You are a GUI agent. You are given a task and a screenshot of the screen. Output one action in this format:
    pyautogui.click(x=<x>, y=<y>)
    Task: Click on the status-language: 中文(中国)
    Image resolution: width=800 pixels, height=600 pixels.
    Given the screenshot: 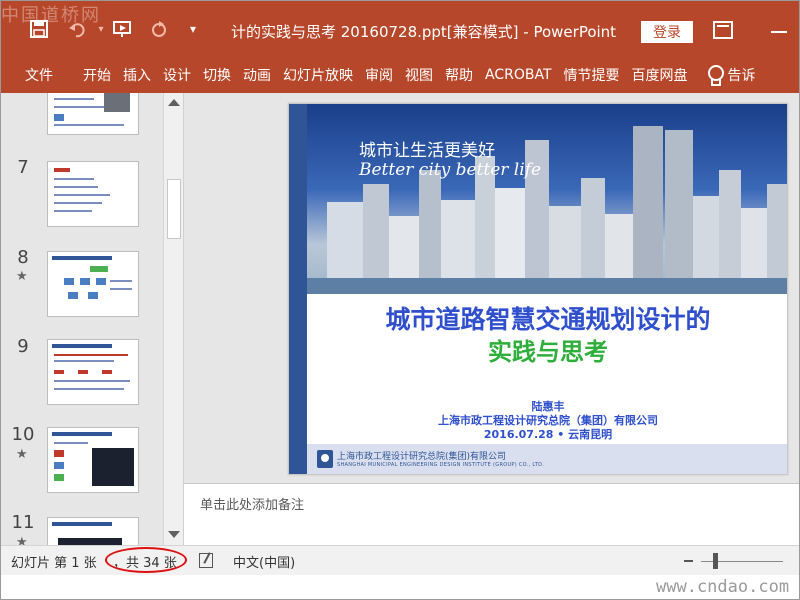 What is the action you would take?
    pyautogui.click(x=264, y=561)
    